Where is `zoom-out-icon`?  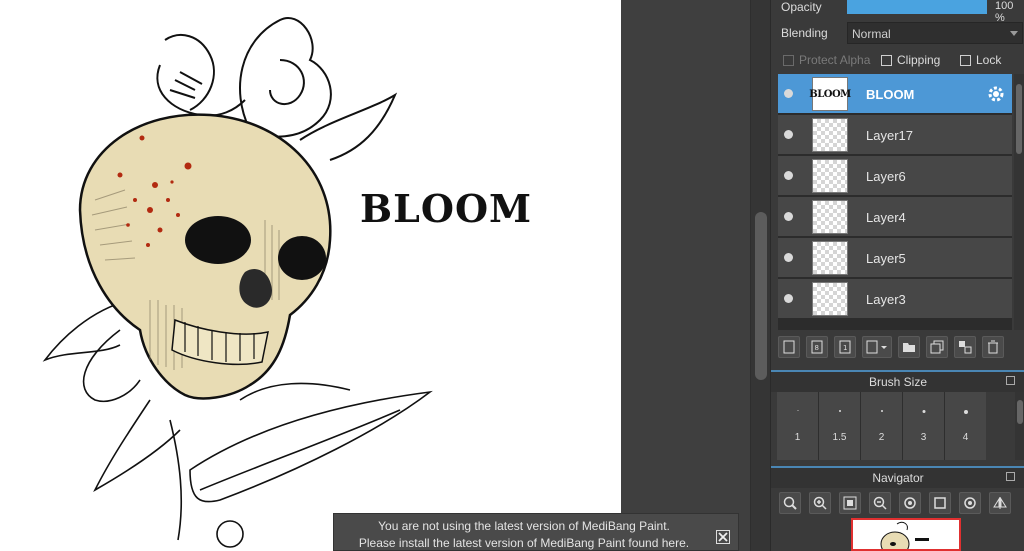
zoom-out-icon is located at coordinates (880, 503).